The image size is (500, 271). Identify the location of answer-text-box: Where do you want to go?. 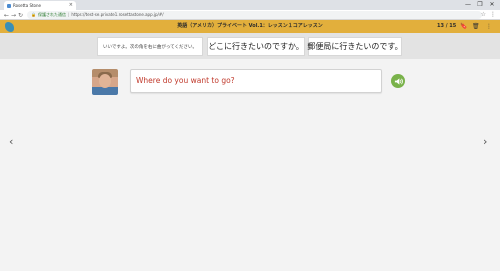
(256, 81).